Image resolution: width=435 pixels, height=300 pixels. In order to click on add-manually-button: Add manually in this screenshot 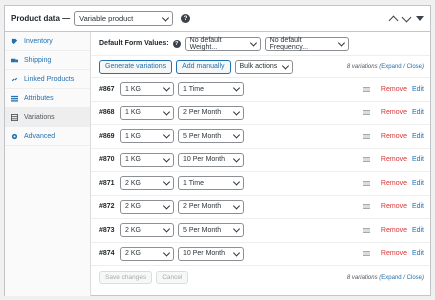, I will do `click(203, 66)`.